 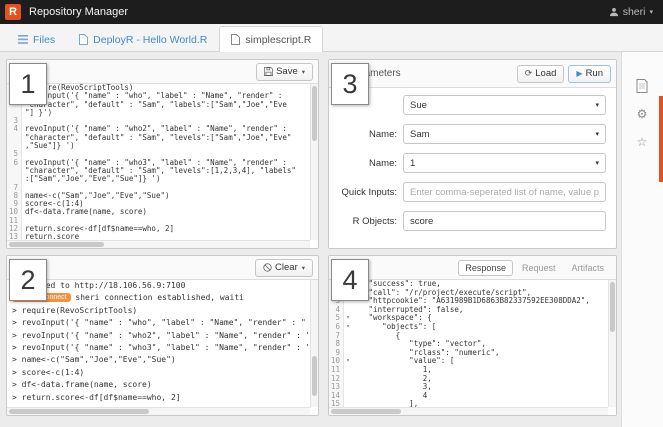 I want to click on tab-files: Files, so click(x=36, y=39).